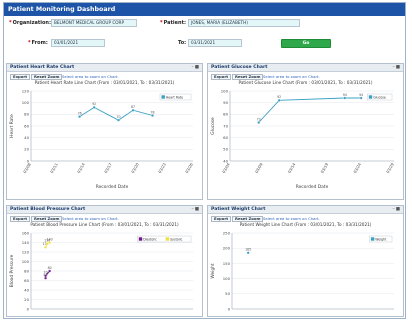  Describe the element at coordinates (54, 168) in the screenshot. I see `x-tick-label: 03/11` at that location.